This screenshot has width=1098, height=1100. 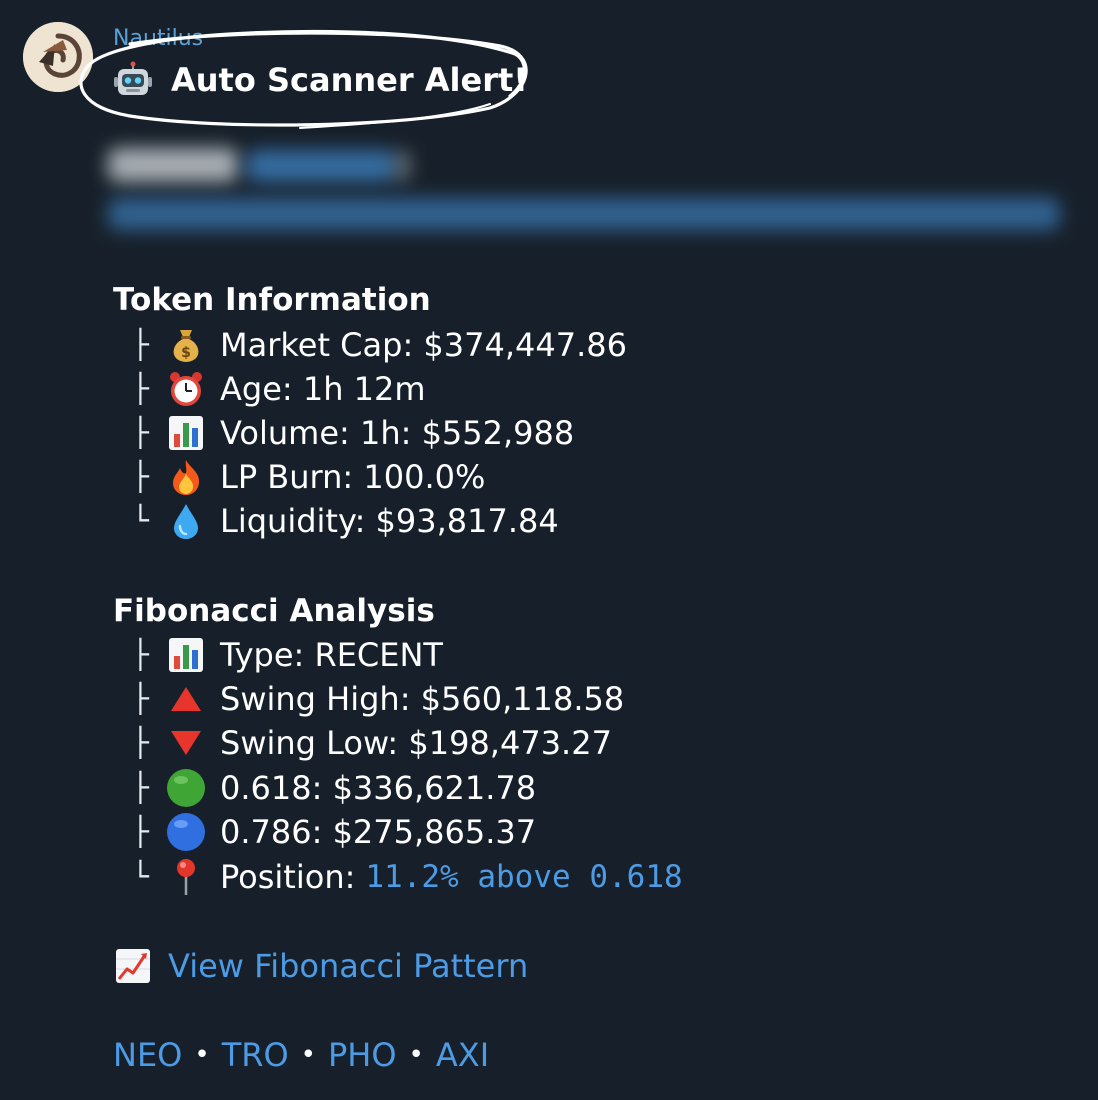 I want to click on alarm-clock-icon, so click(x=186, y=389).